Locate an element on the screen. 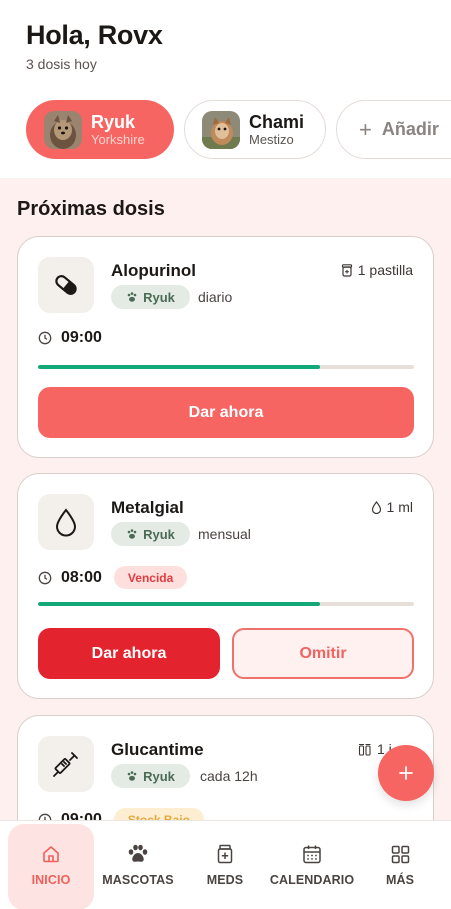 This screenshot has width=451, height=909. nav-label: MASCOTAS is located at coordinates (138, 880).